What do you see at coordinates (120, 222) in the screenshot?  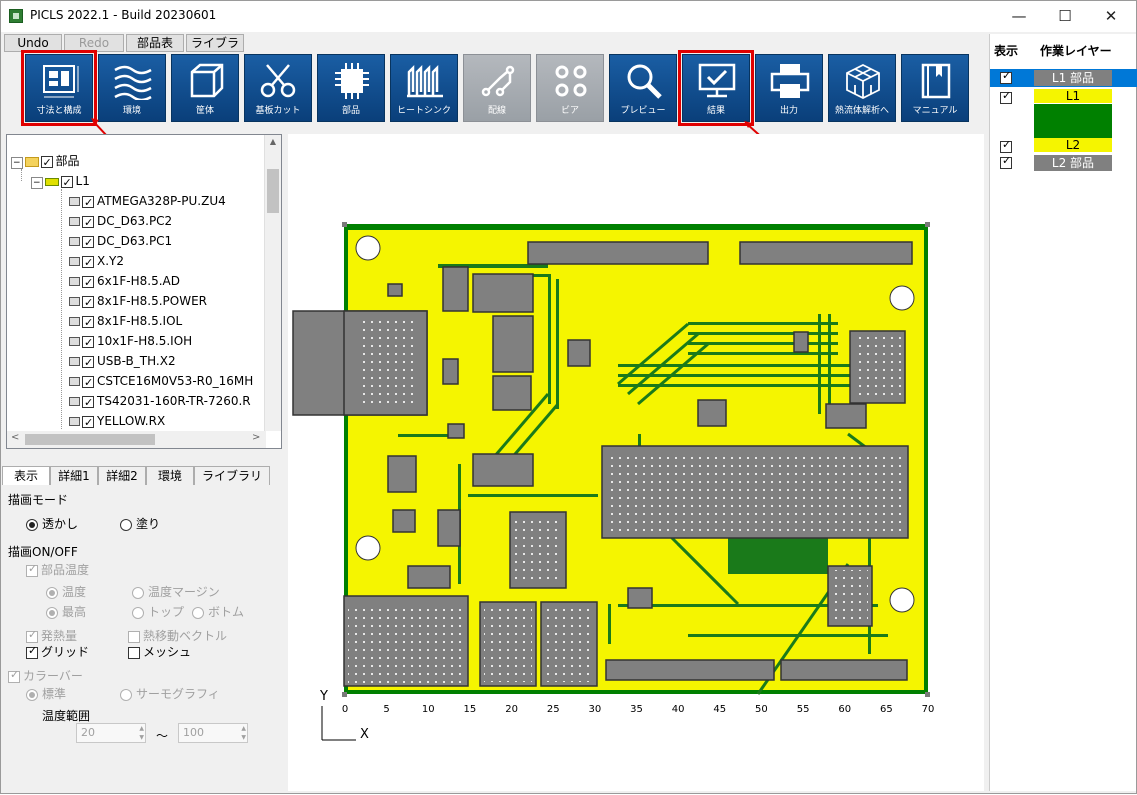 I see `tree-item: DC_D63.PC2` at bounding box center [120, 222].